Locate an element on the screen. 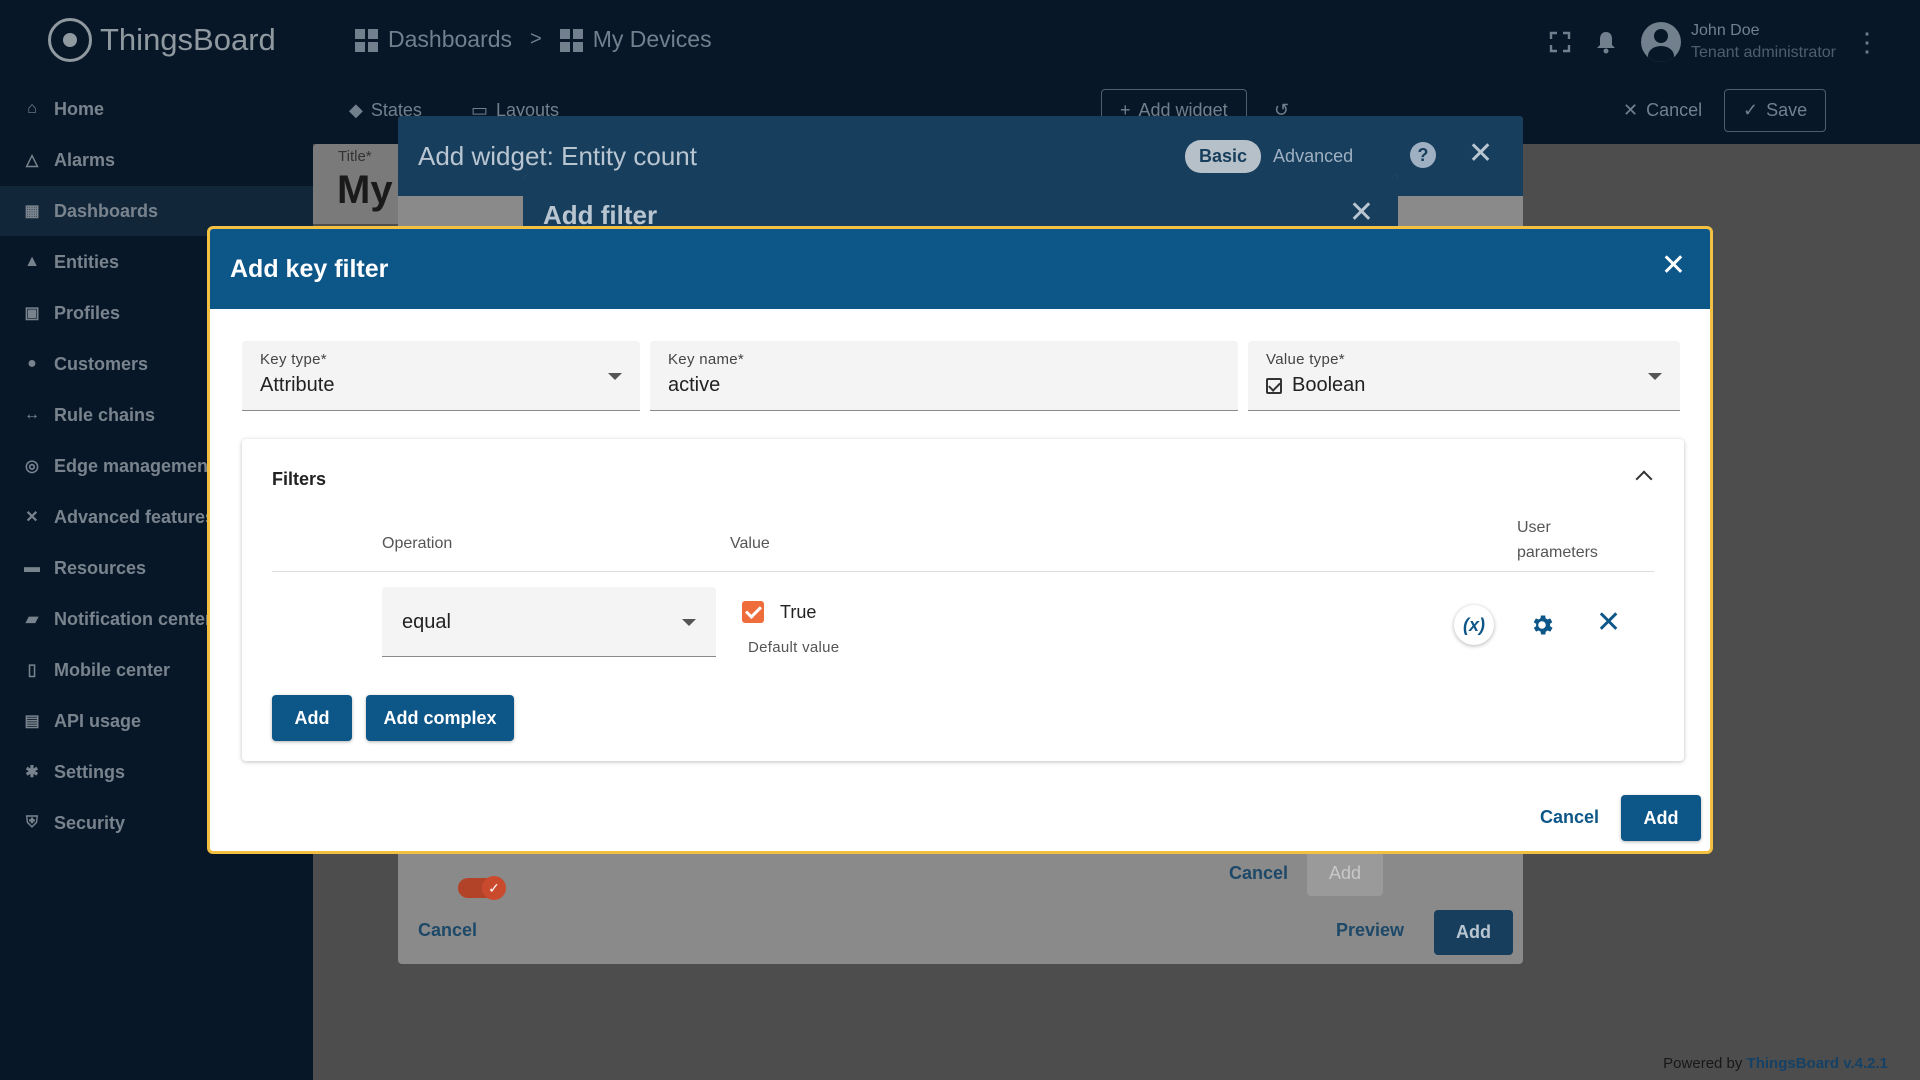 This screenshot has width=1920, height=1080. user-parameters-header-line2: parameters is located at coordinates (1557, 552).